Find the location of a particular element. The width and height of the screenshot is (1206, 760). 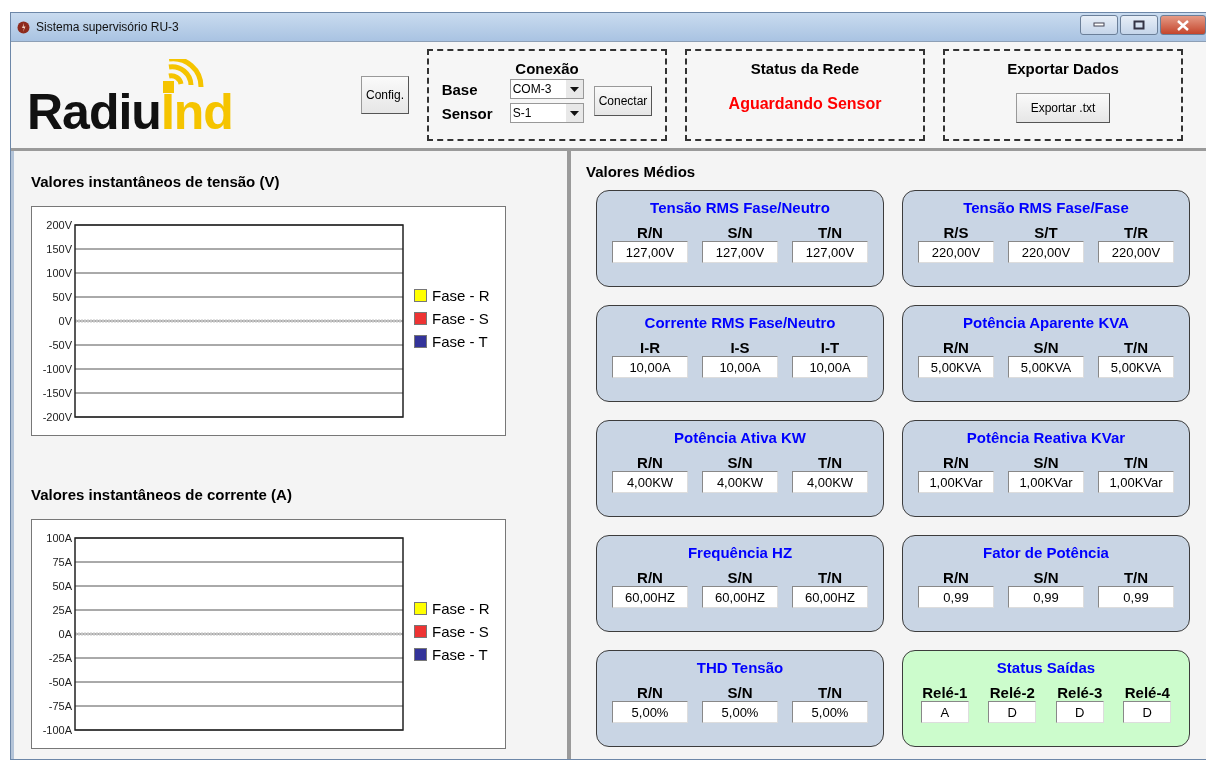

card-title: Potência Reativa KVar is located at coordinates (1046, 437).